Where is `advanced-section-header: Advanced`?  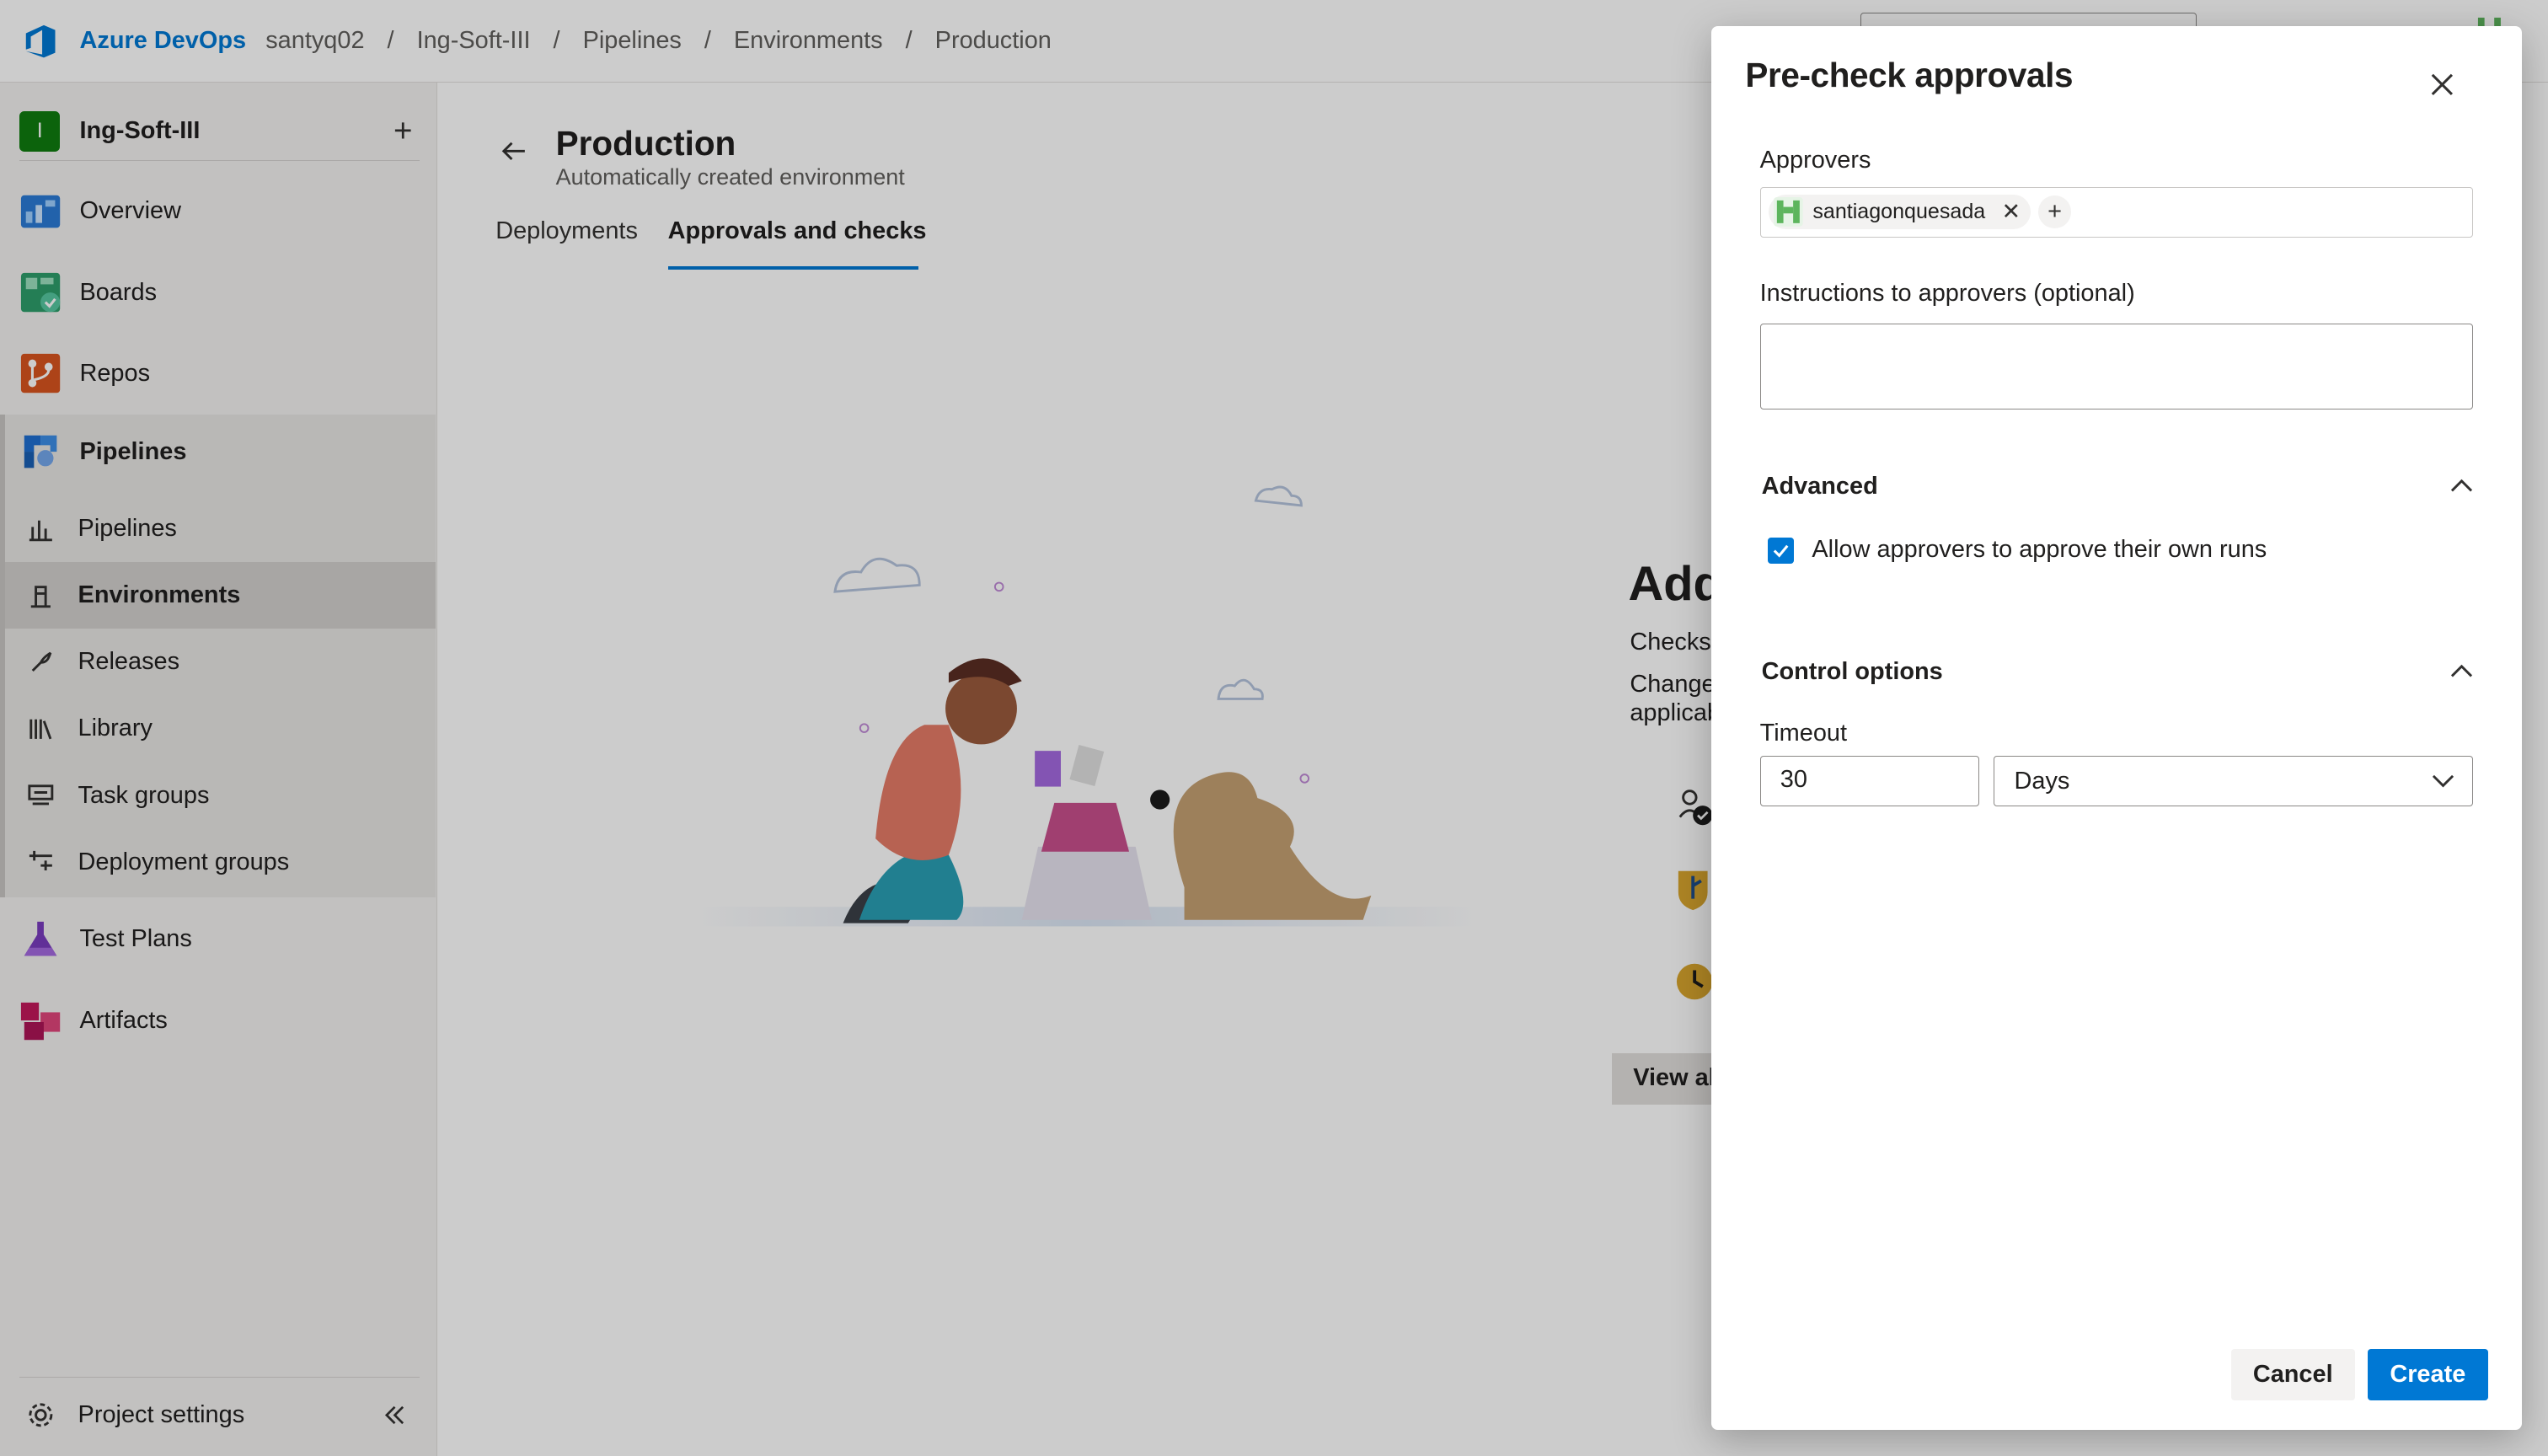
advanced-section-header: Advanced is located at coordinates (1820, 486).